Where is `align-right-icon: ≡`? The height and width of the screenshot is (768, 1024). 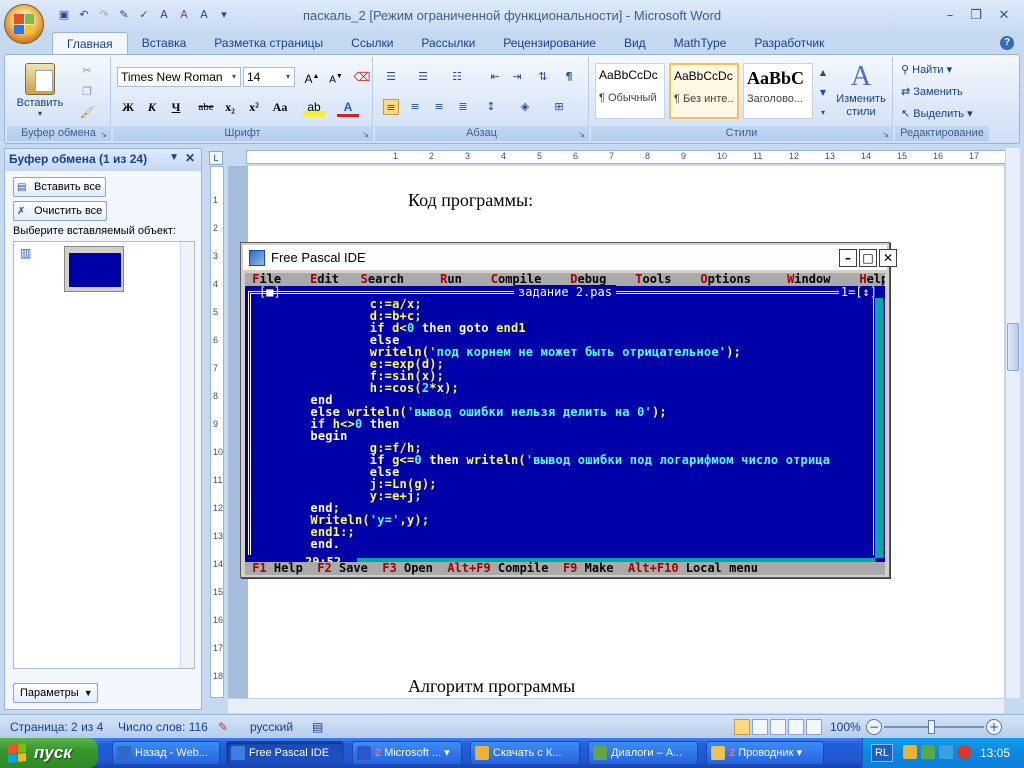 align-right-icon: ≡ is located at coordinates (439, 107).